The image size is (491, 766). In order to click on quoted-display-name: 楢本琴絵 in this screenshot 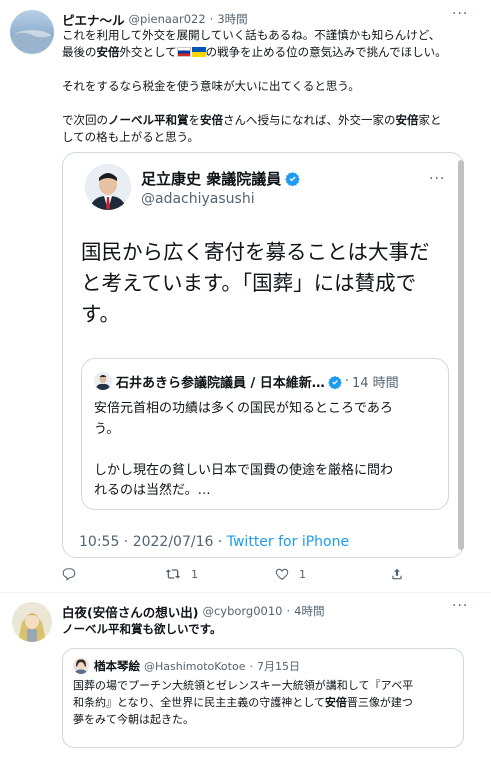, I will do `click(117, 666)`.